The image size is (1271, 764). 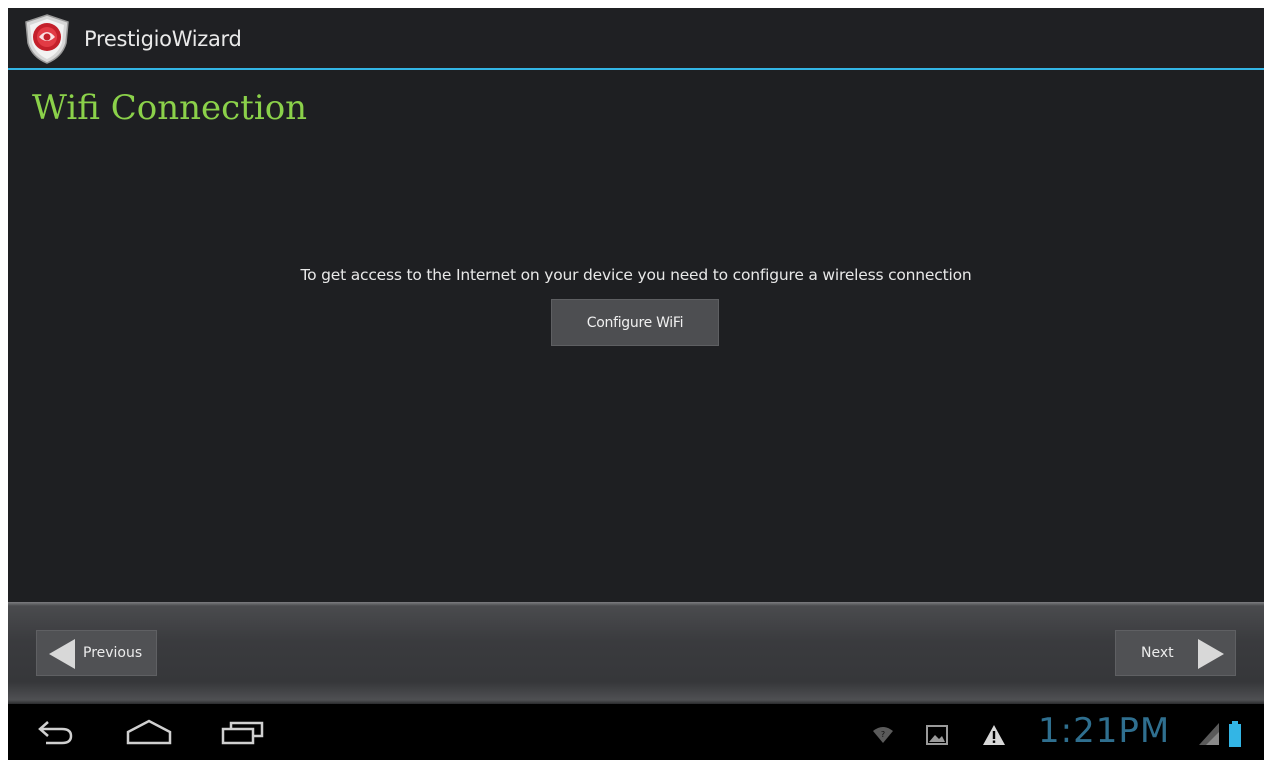 What do you see at coordinates (1209, 734) in the screenshot?
I see `signal-icon` at bounding box center [1209, 734].